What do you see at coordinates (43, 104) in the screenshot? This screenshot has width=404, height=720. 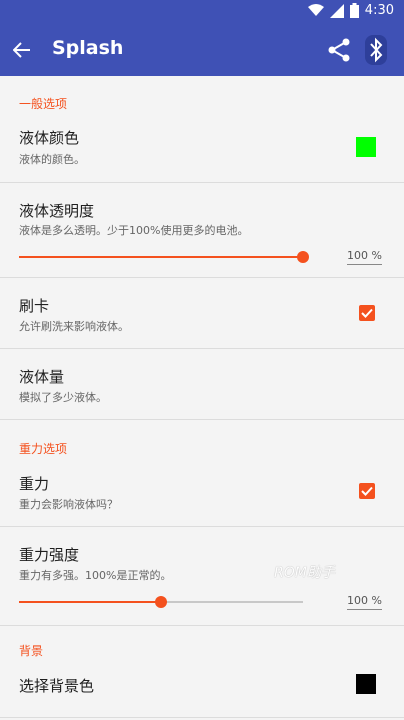 I see `section-general: 一般选项` at bounding box center [43, 104].